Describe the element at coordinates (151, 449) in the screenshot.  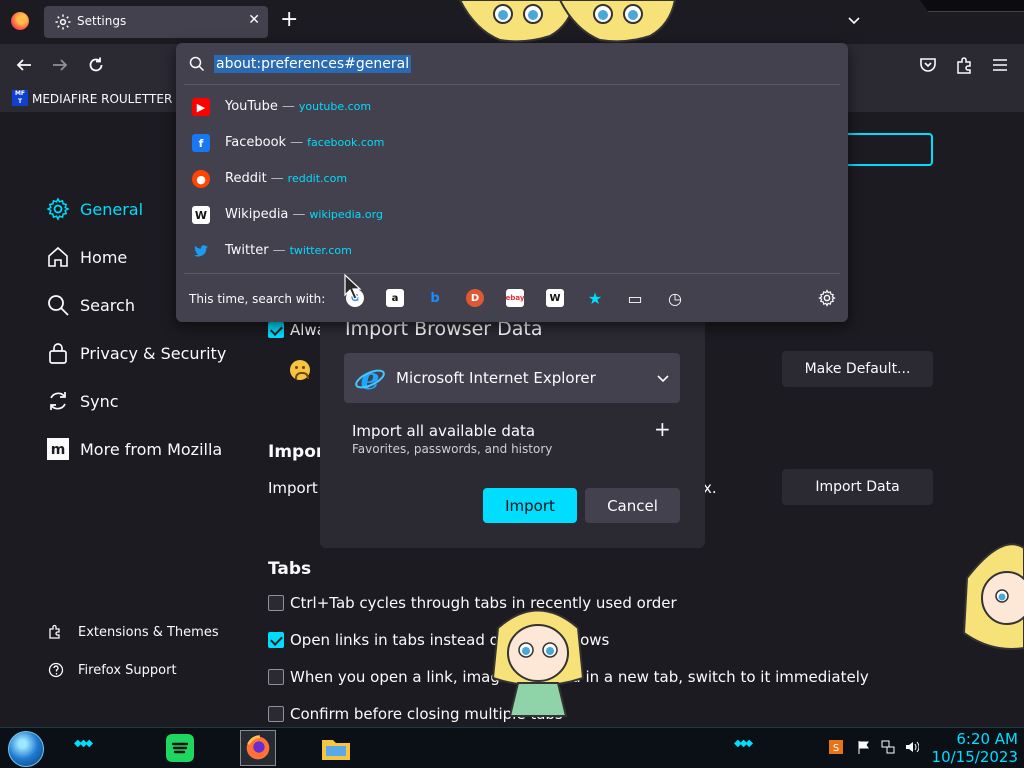
I see `sidebar-item-label: More from Mozilla` at that location.